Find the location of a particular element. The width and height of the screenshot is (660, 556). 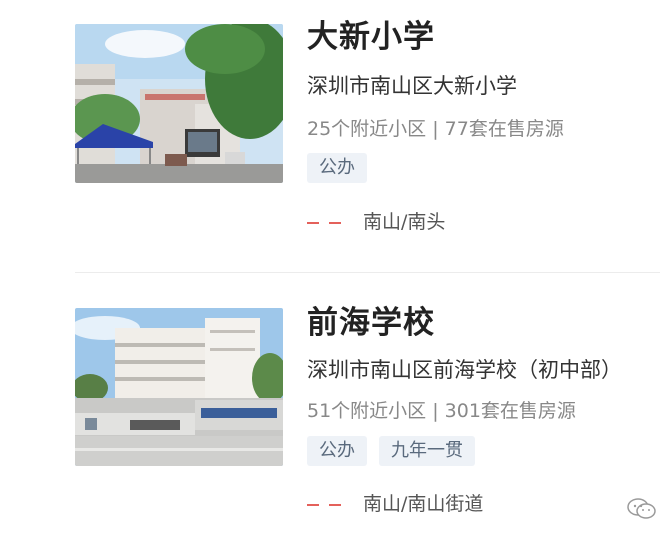

school-location: 南山/南山街道 is located at coordinates (423, 504).